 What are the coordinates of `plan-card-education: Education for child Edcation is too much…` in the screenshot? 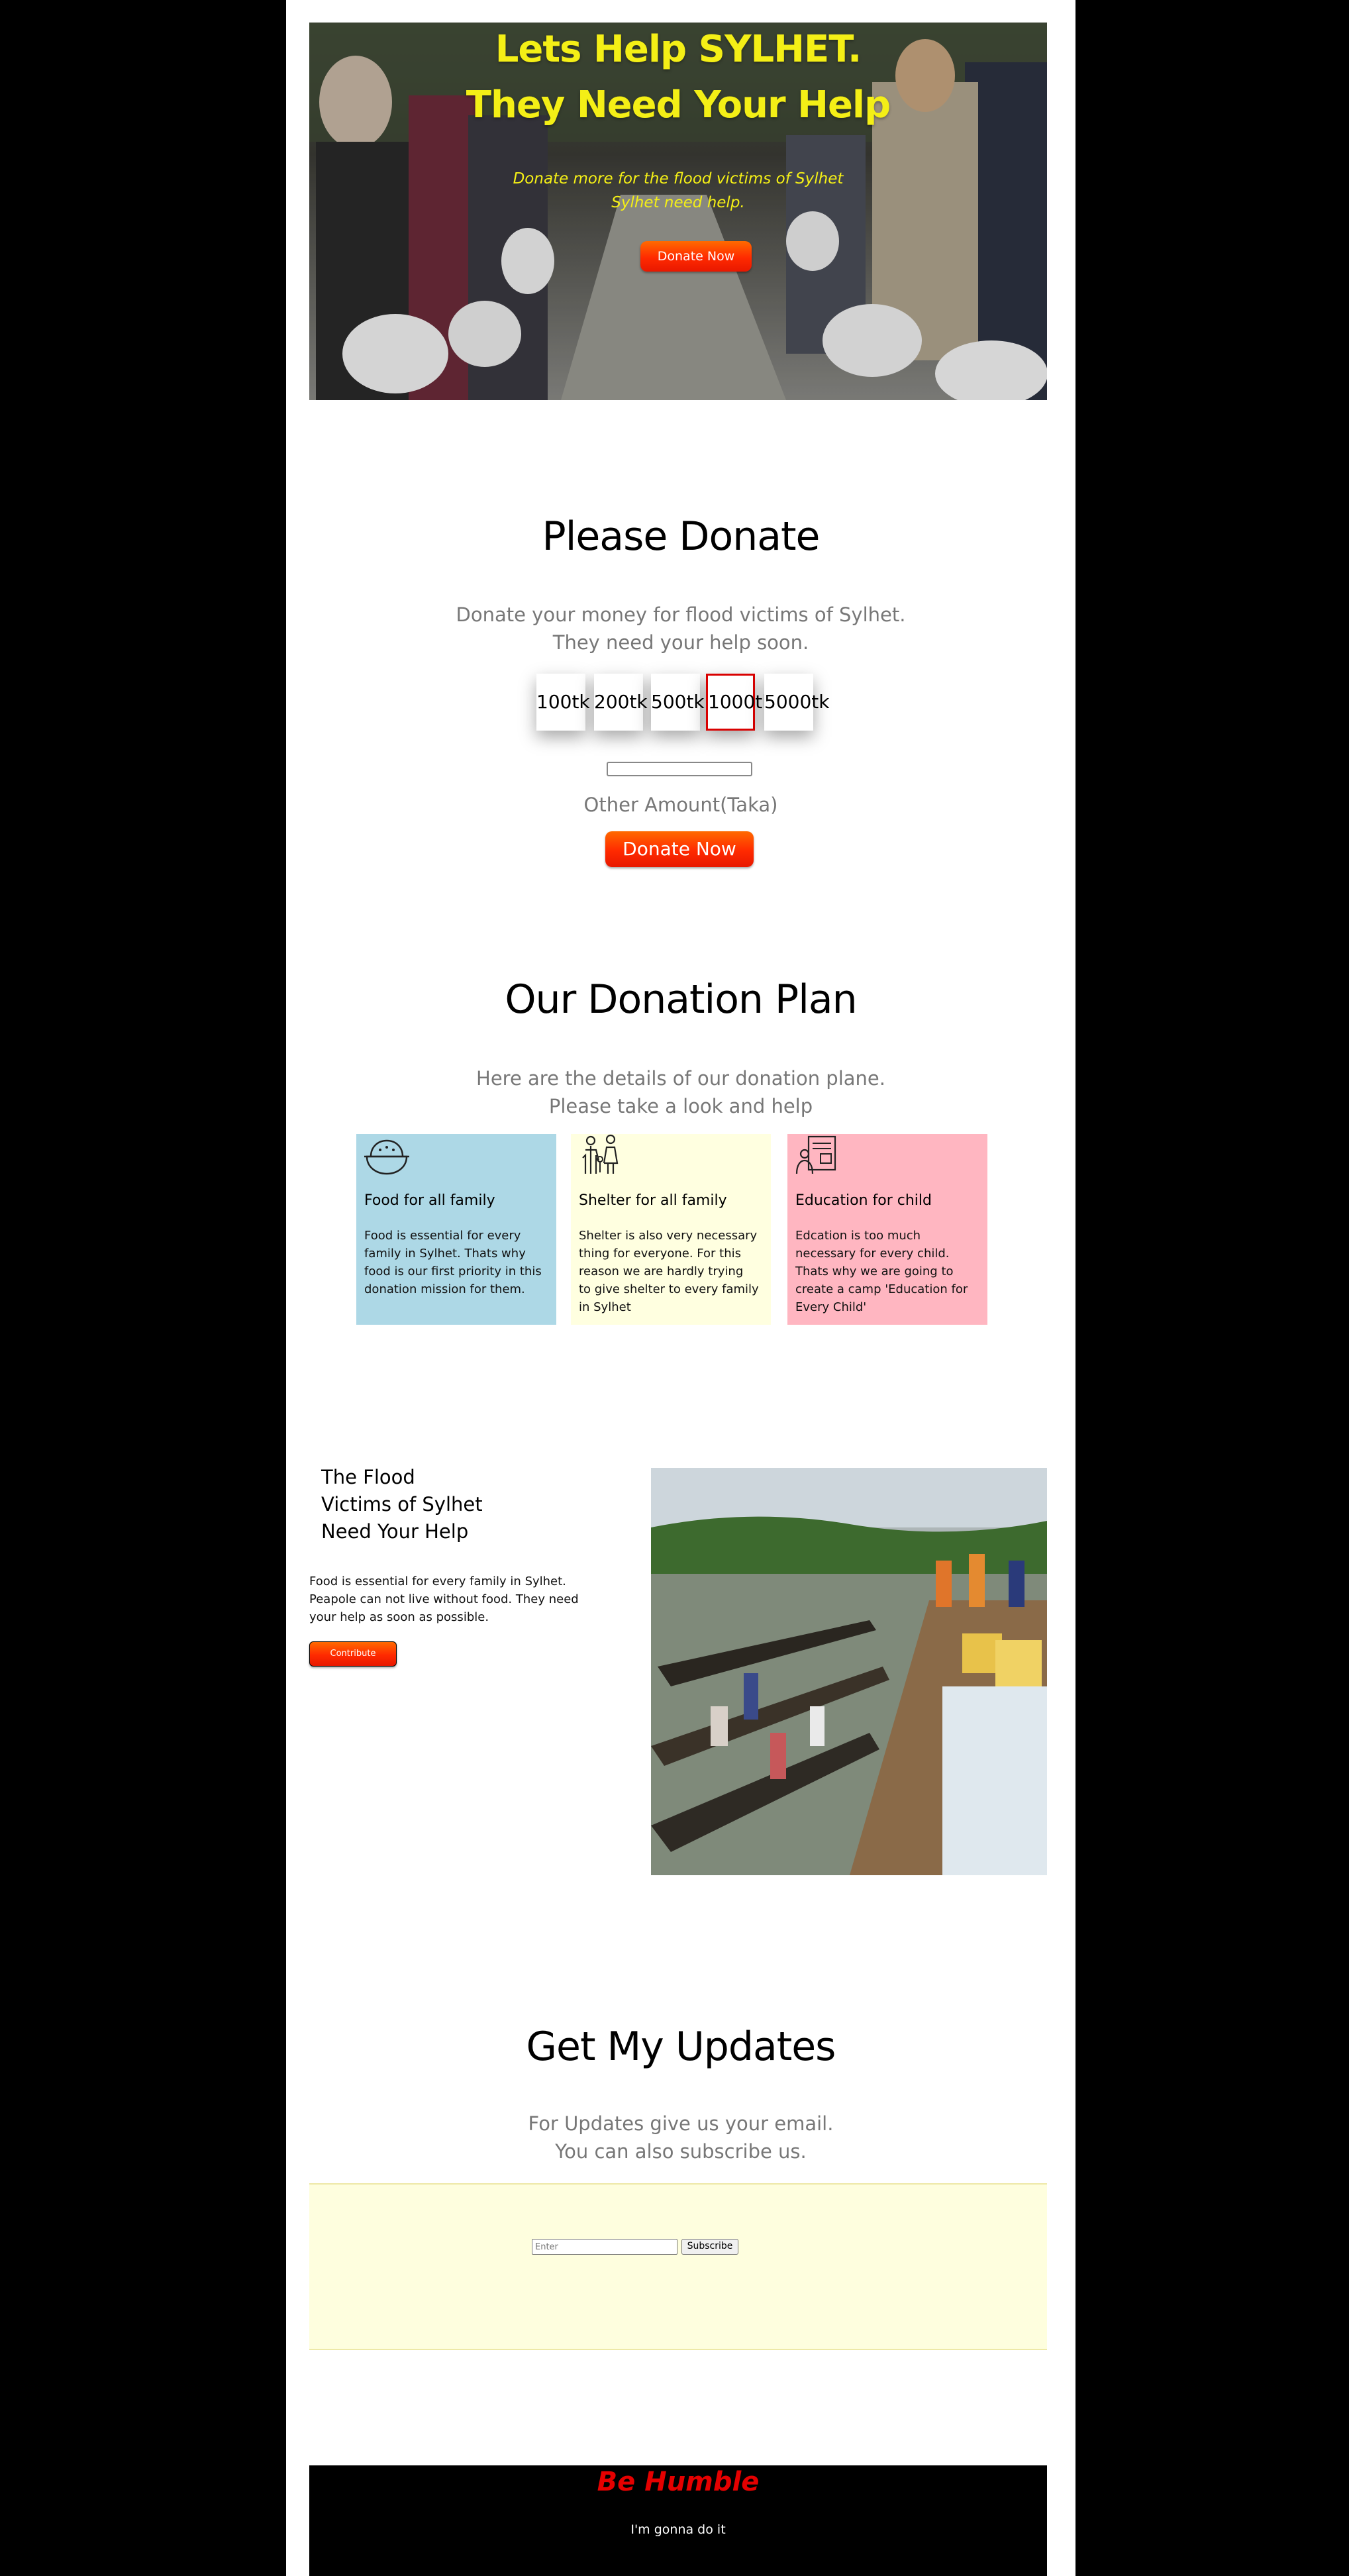 It's located at (887, 1229).